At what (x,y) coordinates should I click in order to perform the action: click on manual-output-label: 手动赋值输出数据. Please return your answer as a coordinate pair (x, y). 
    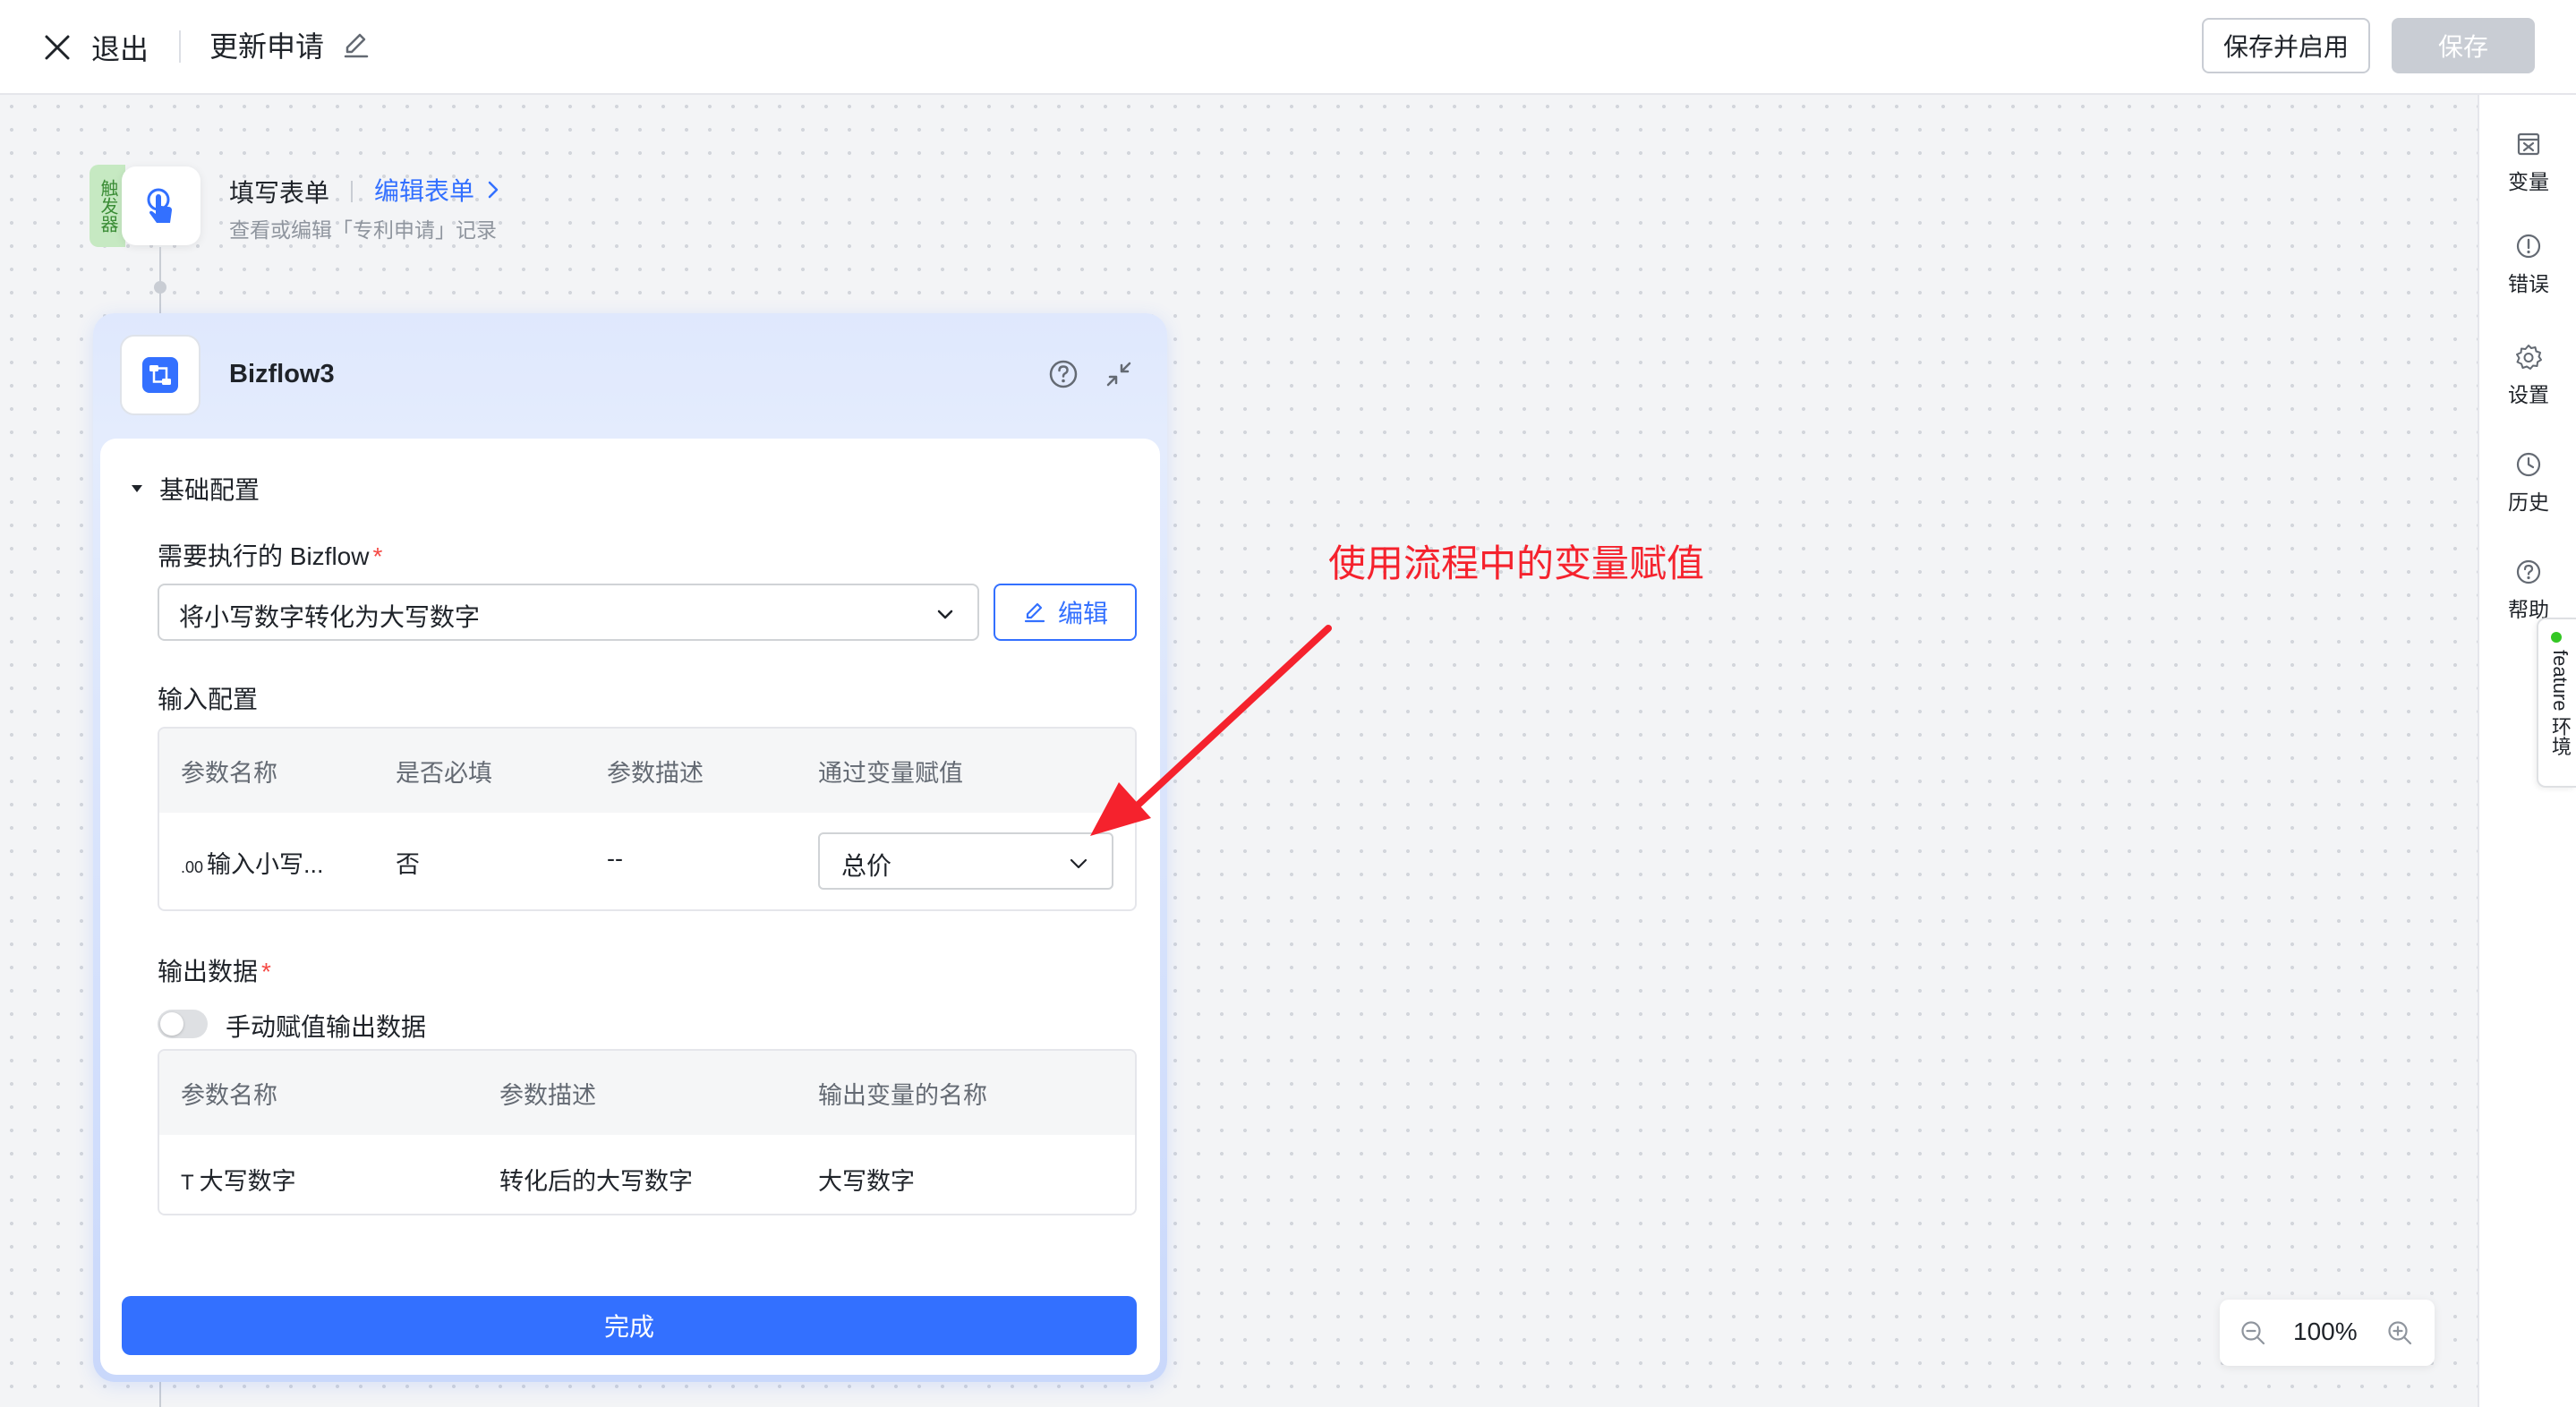
    Looking at the image, I should click on (326, 1027).